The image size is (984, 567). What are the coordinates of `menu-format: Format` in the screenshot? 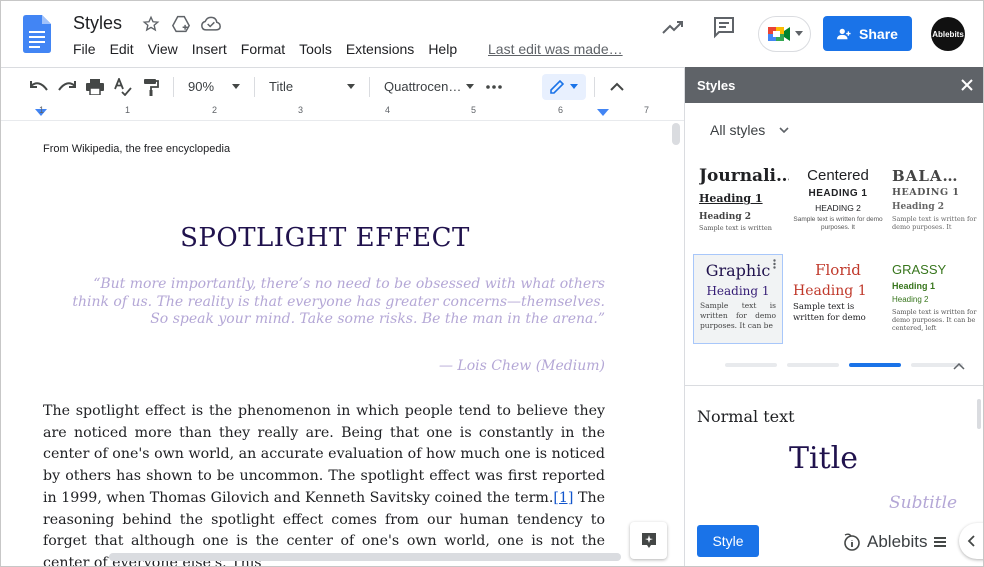 It's located at (263, 49).